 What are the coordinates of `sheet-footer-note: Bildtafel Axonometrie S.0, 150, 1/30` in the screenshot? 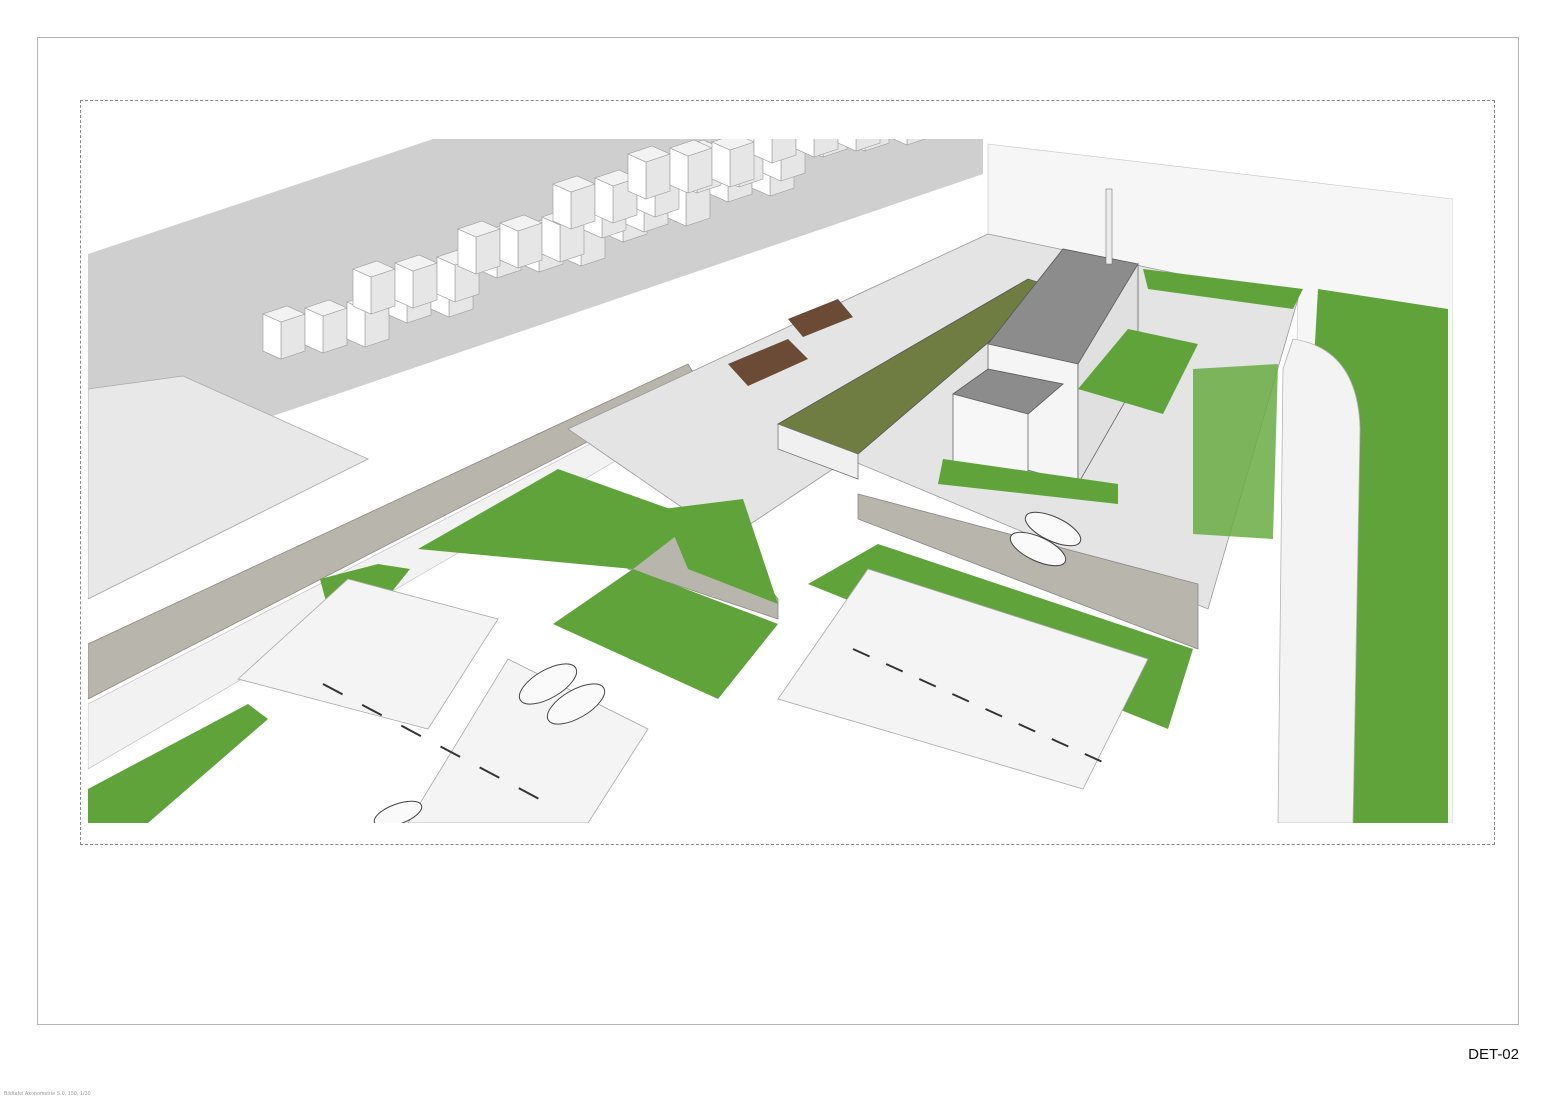 It's located at (47, 1094).